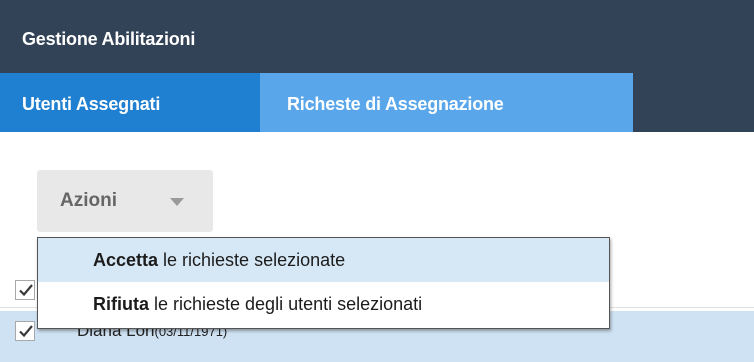 The image size is (754, 362). Describe the element at coordinates (286, 304) in the screenshot. I see `menu-item-description: le richieste degli utenti selezionati` at that location.